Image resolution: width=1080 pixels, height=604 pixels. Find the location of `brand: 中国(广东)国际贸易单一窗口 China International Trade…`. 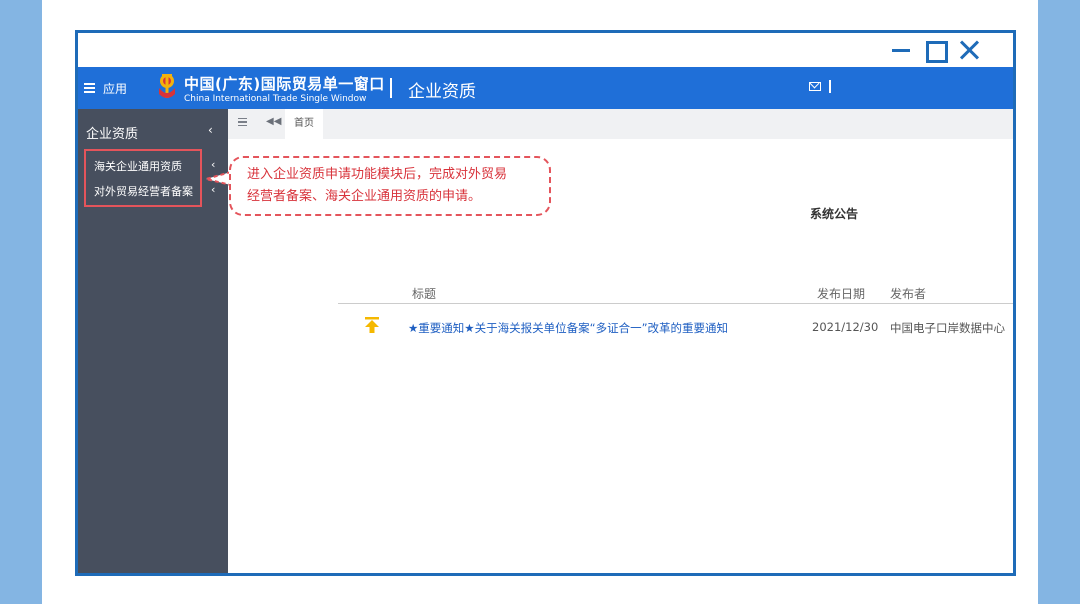

brand: 中国(广东)国际贸易单一窗口 China International Trade… is located at coordinates (284, 88).